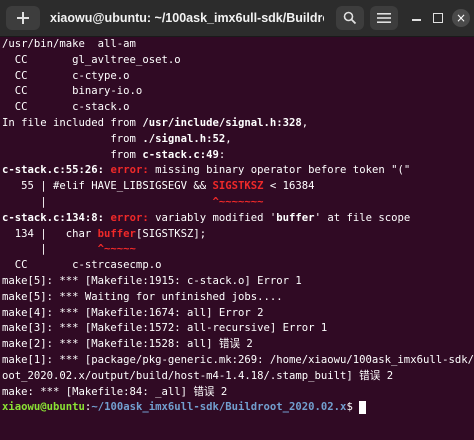 The height and width of the screenshot is (440, 474). What do you see at coordinates (91, 59) in the screenshot?
I see `output-line: CC gl_avltree_oset.o` at bounding box center [91, 59].